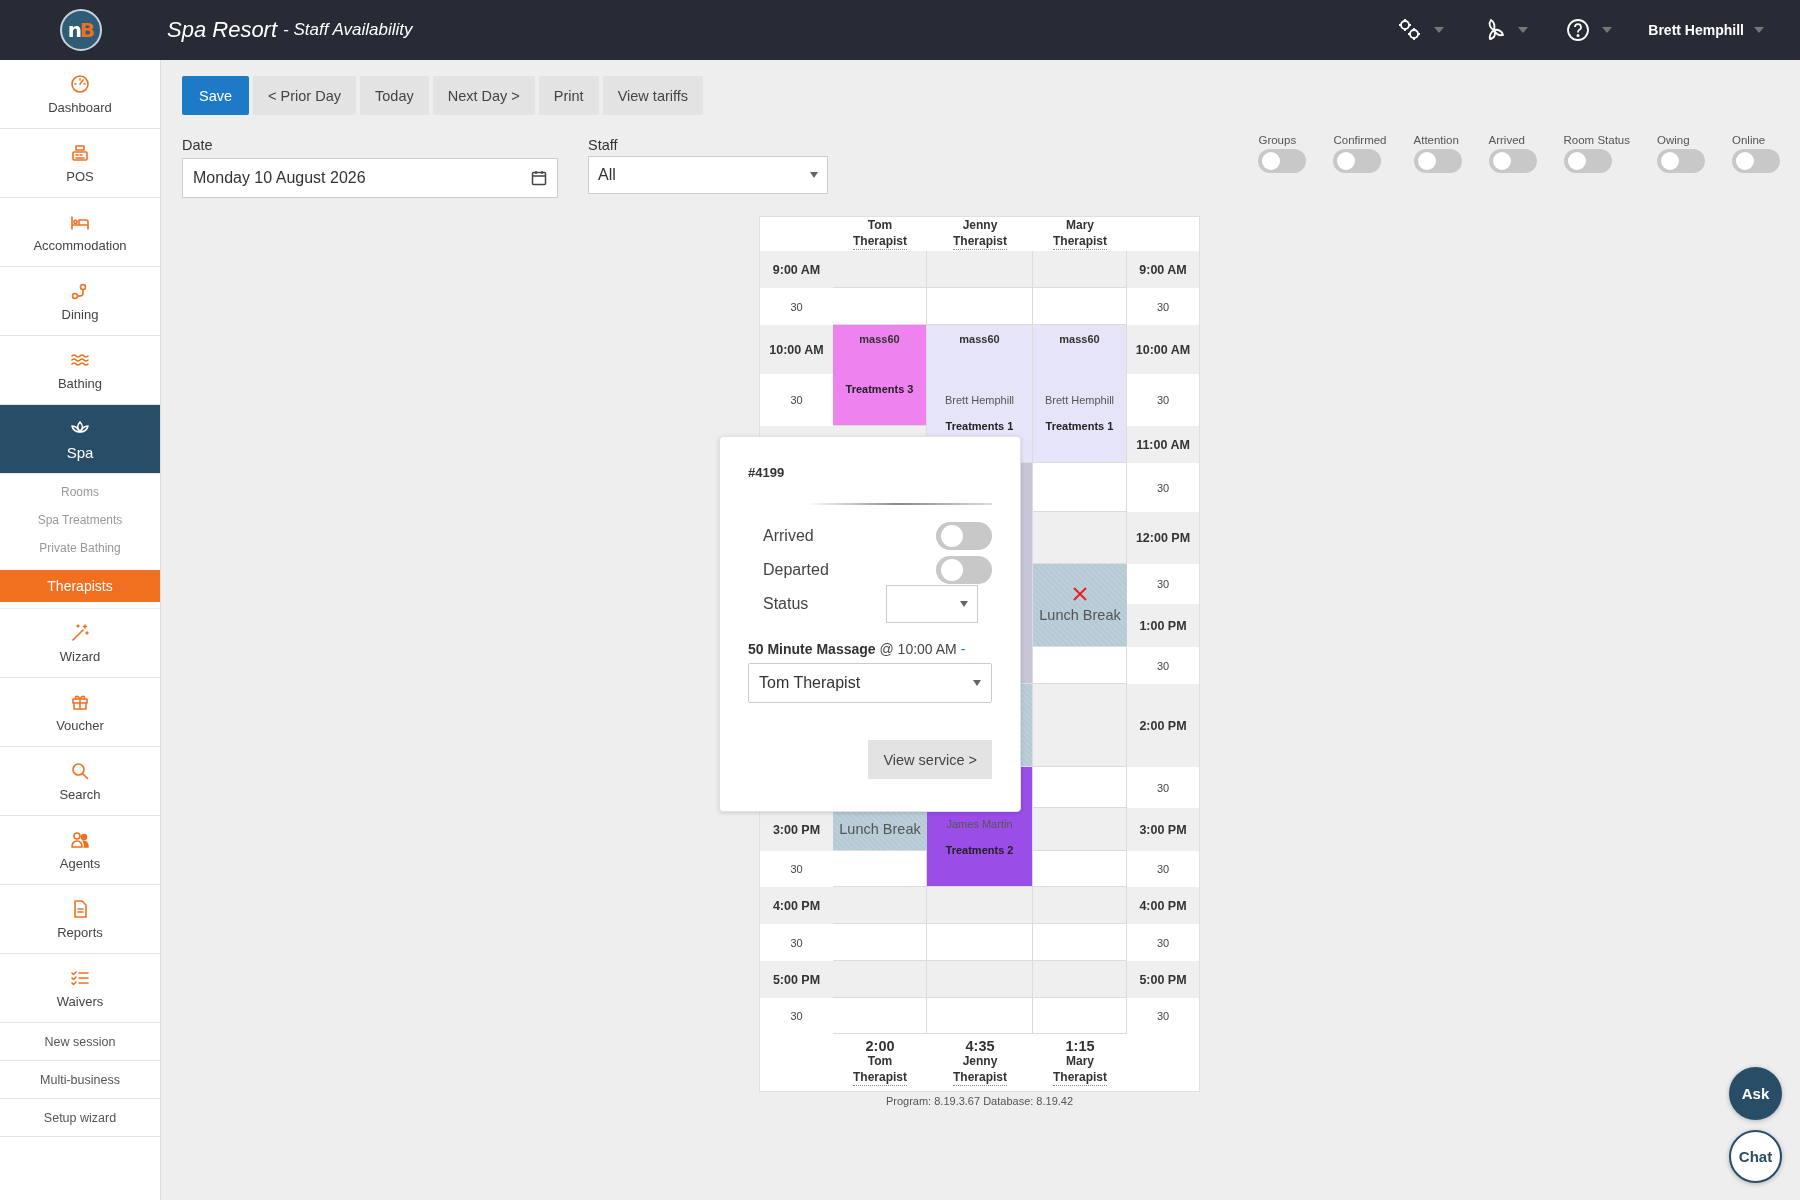  Describe the element at coordinates (1163, 725) in the screenshot. I see `time-cell: 2:00 PM` at that location.